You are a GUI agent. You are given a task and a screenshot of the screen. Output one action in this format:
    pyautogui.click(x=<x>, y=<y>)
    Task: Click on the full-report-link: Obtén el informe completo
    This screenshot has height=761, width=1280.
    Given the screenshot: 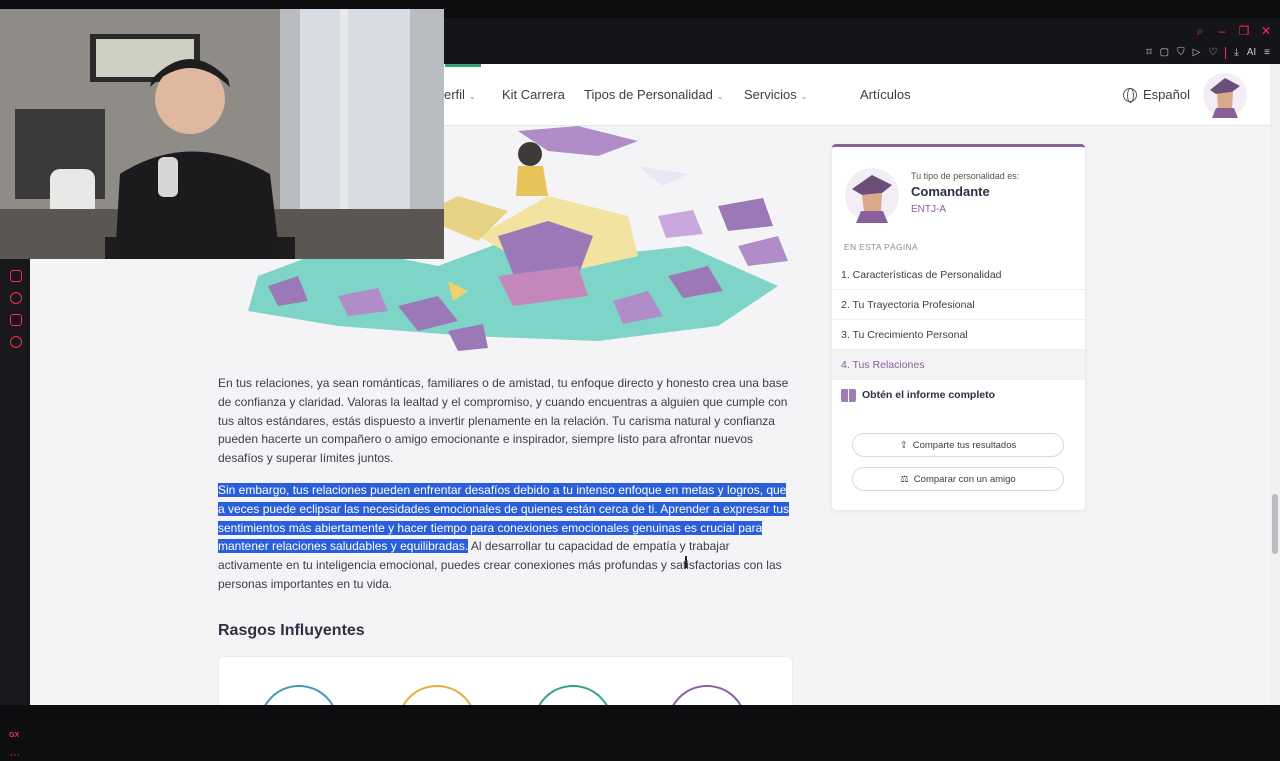 What is the action you would take?
    pyautogui.click(x=958, y=395)
    